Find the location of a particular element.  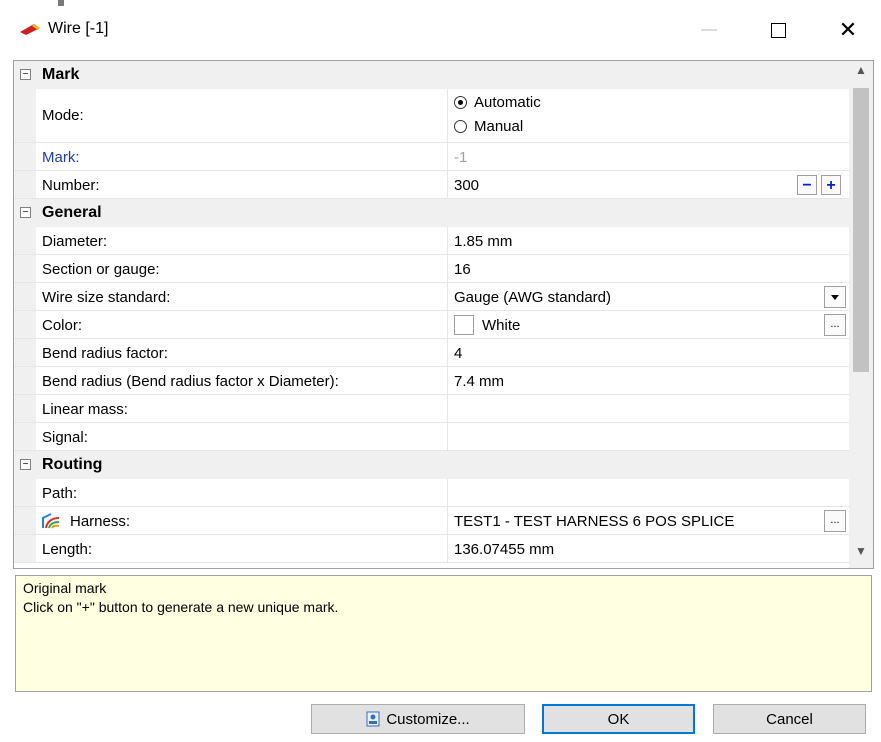

property-name: Bend radius factor: is located at coordinates (105, 353).